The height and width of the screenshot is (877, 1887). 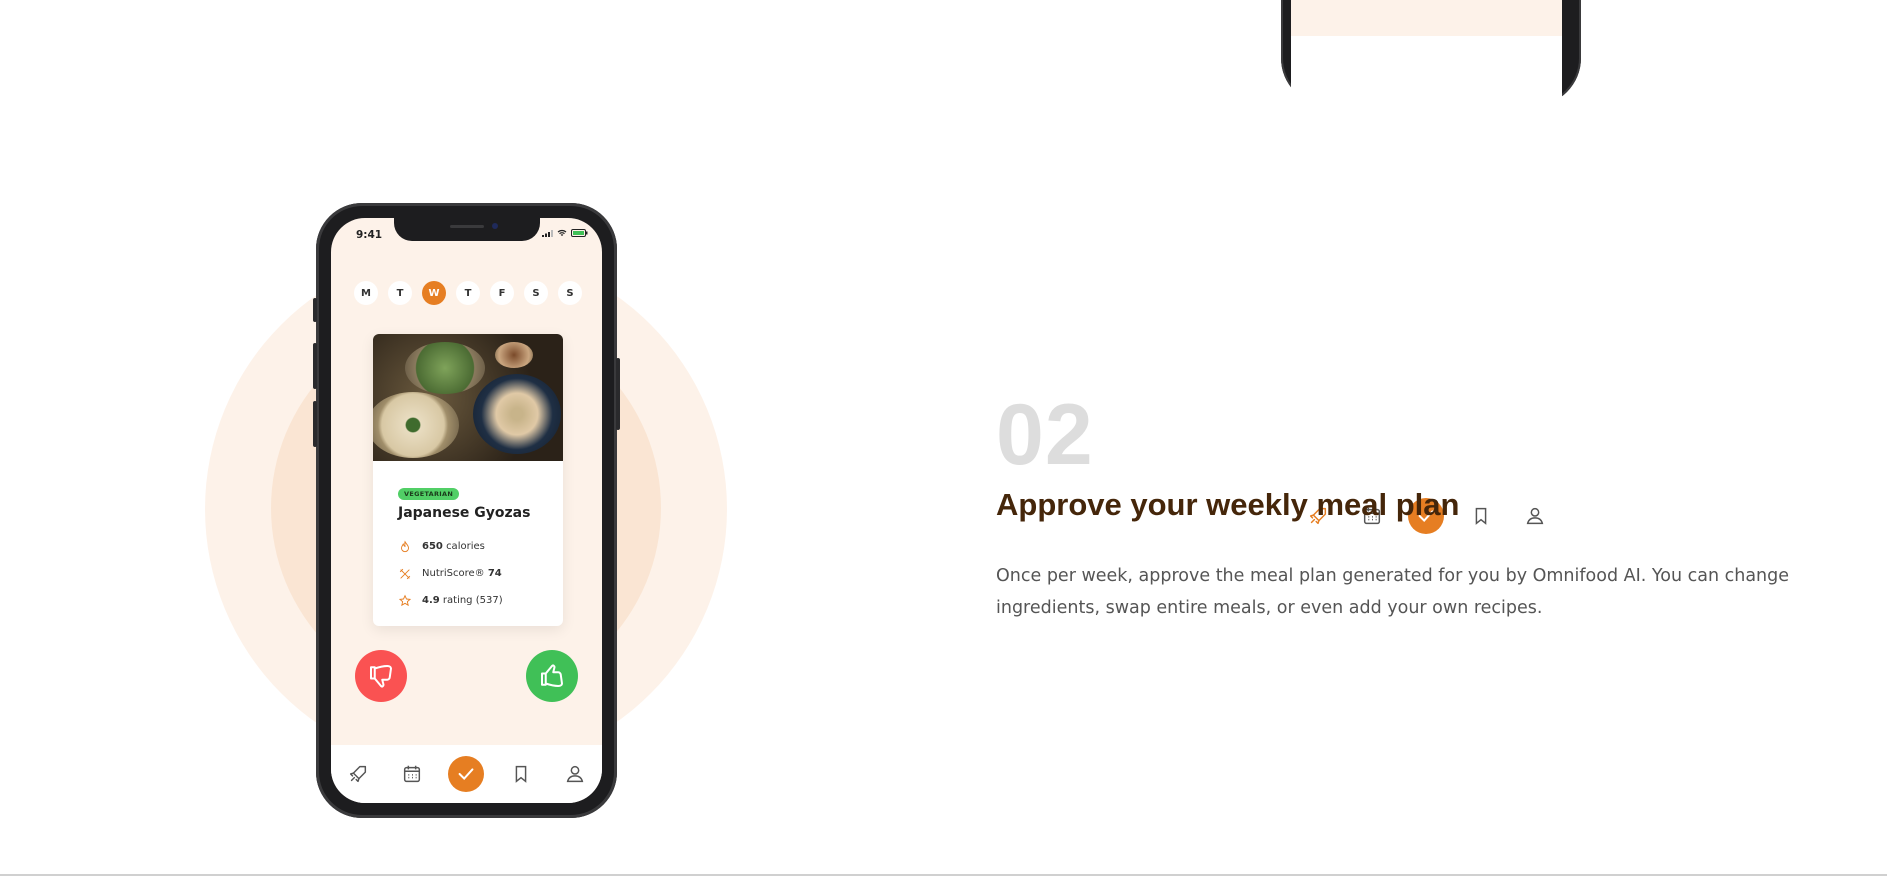 I want to click on rating-label: rating (537), so click(x=472, y=600).